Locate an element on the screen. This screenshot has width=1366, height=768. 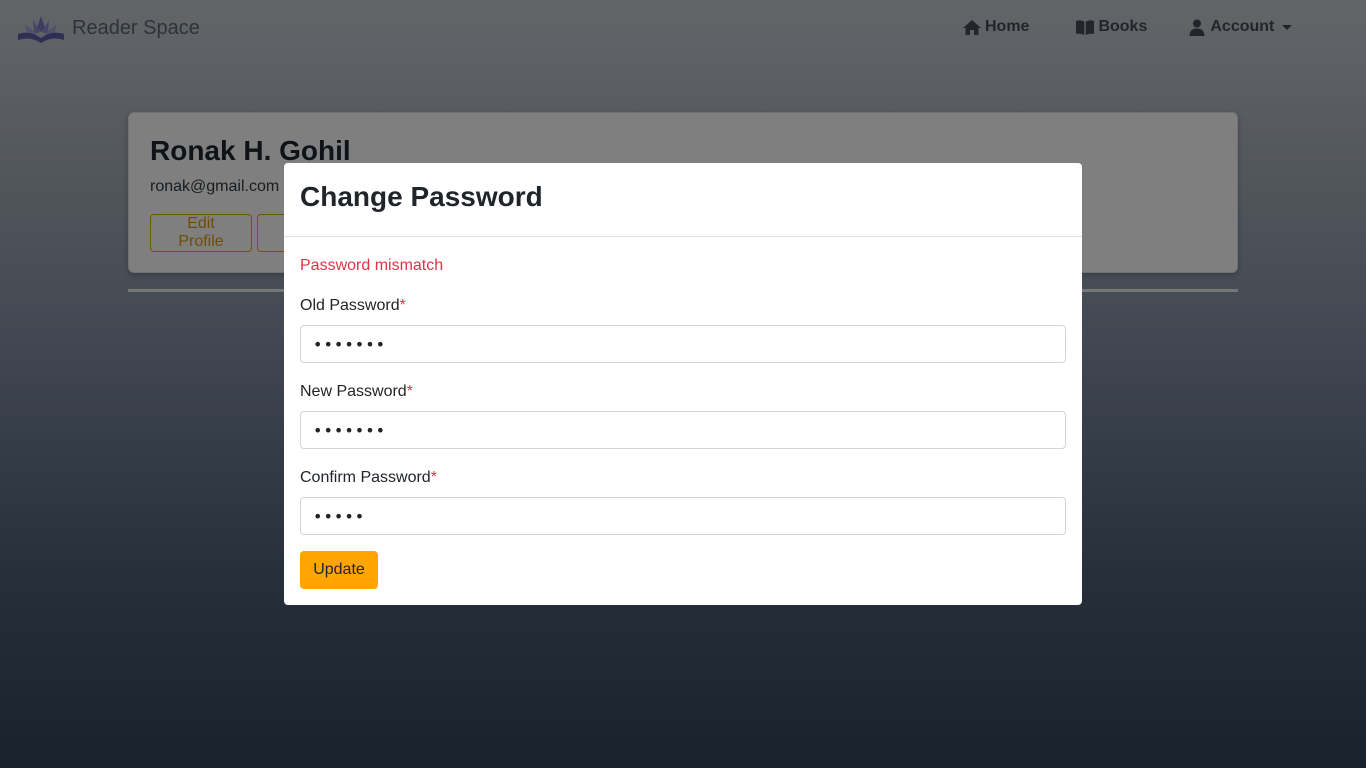
modal-title: Change Password is located at coordinates (421, 196).